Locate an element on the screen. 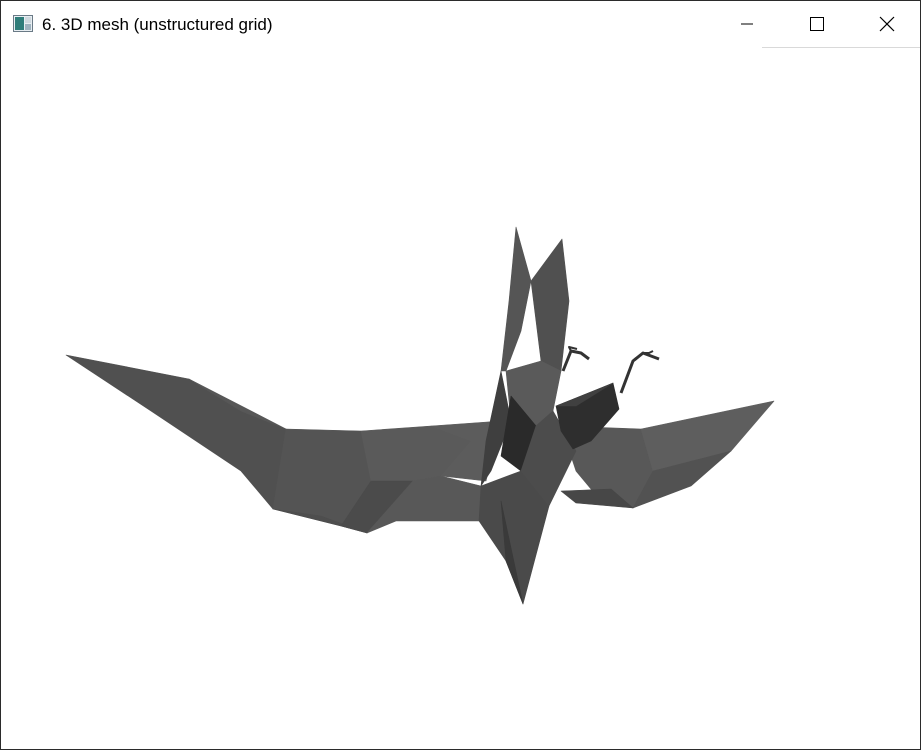 Image resolution: width=921 pixels, height=750 pixels. maximize-icon is located at coordinates (817, 24).